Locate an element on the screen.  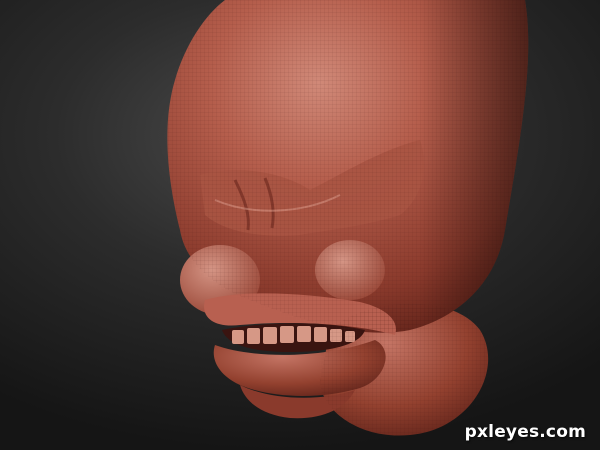
watermark: pxleyes.com is located at coordinates (525, 432).